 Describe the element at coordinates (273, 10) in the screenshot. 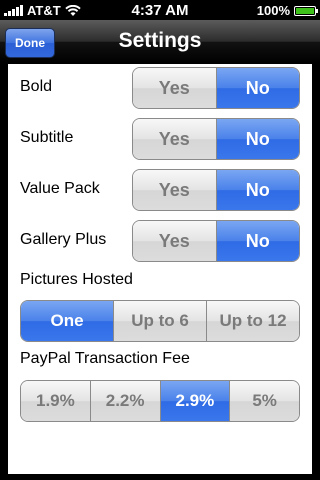

I see `battery-percent: 100%` at that location.